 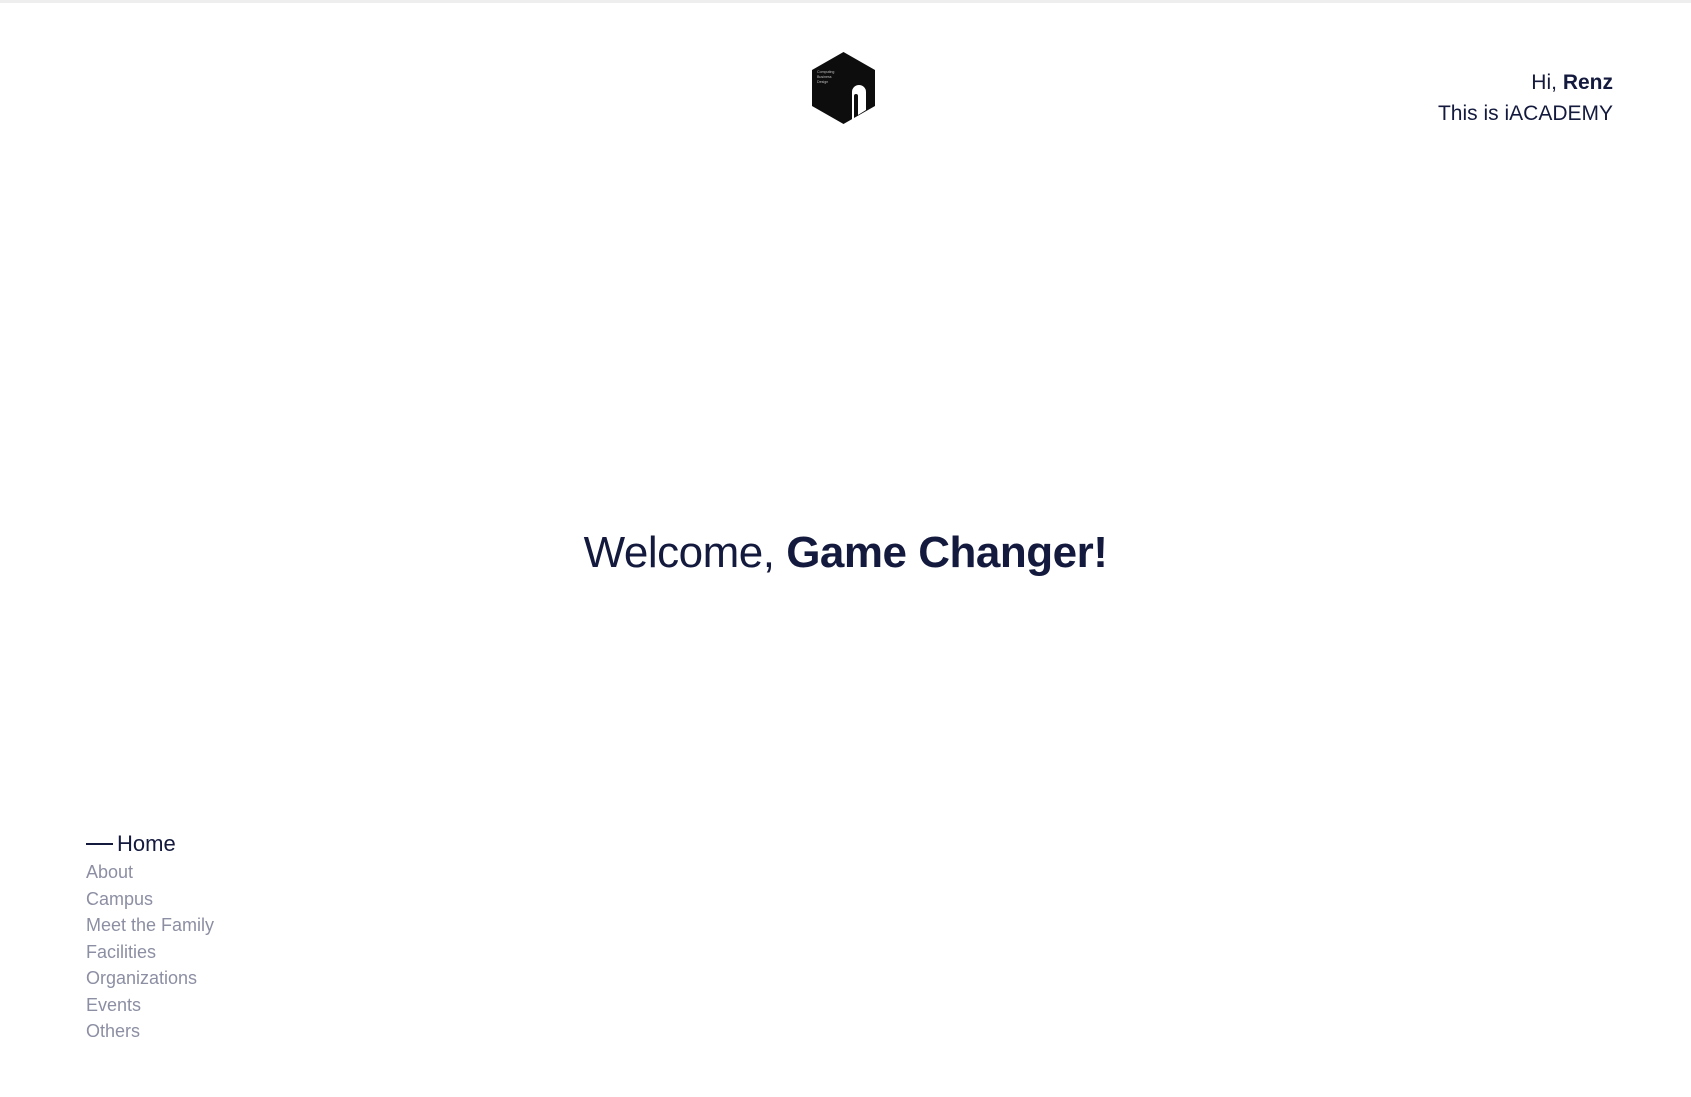 I want to click on greeting-prefix: Hi,, so click(x=1544, y=82).